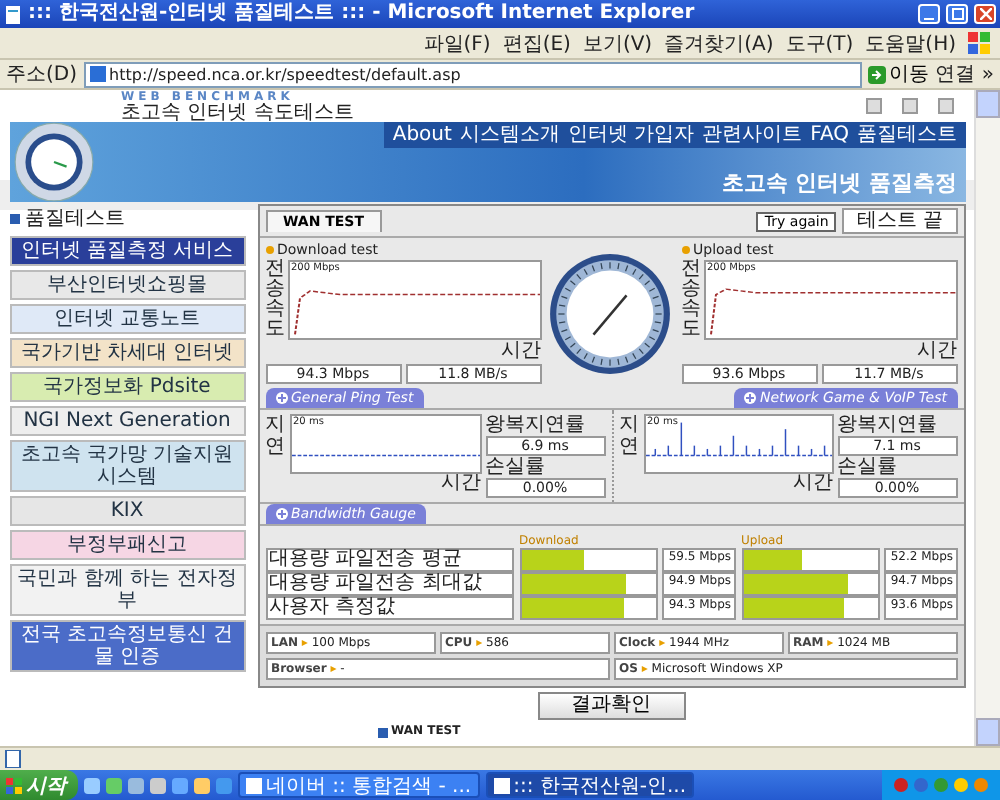 The height and width of the screenshot is (800, 1000). Describe the element at coordinates (611, 706) in the screenshot. I see `result-button: 결과확인` at that location.